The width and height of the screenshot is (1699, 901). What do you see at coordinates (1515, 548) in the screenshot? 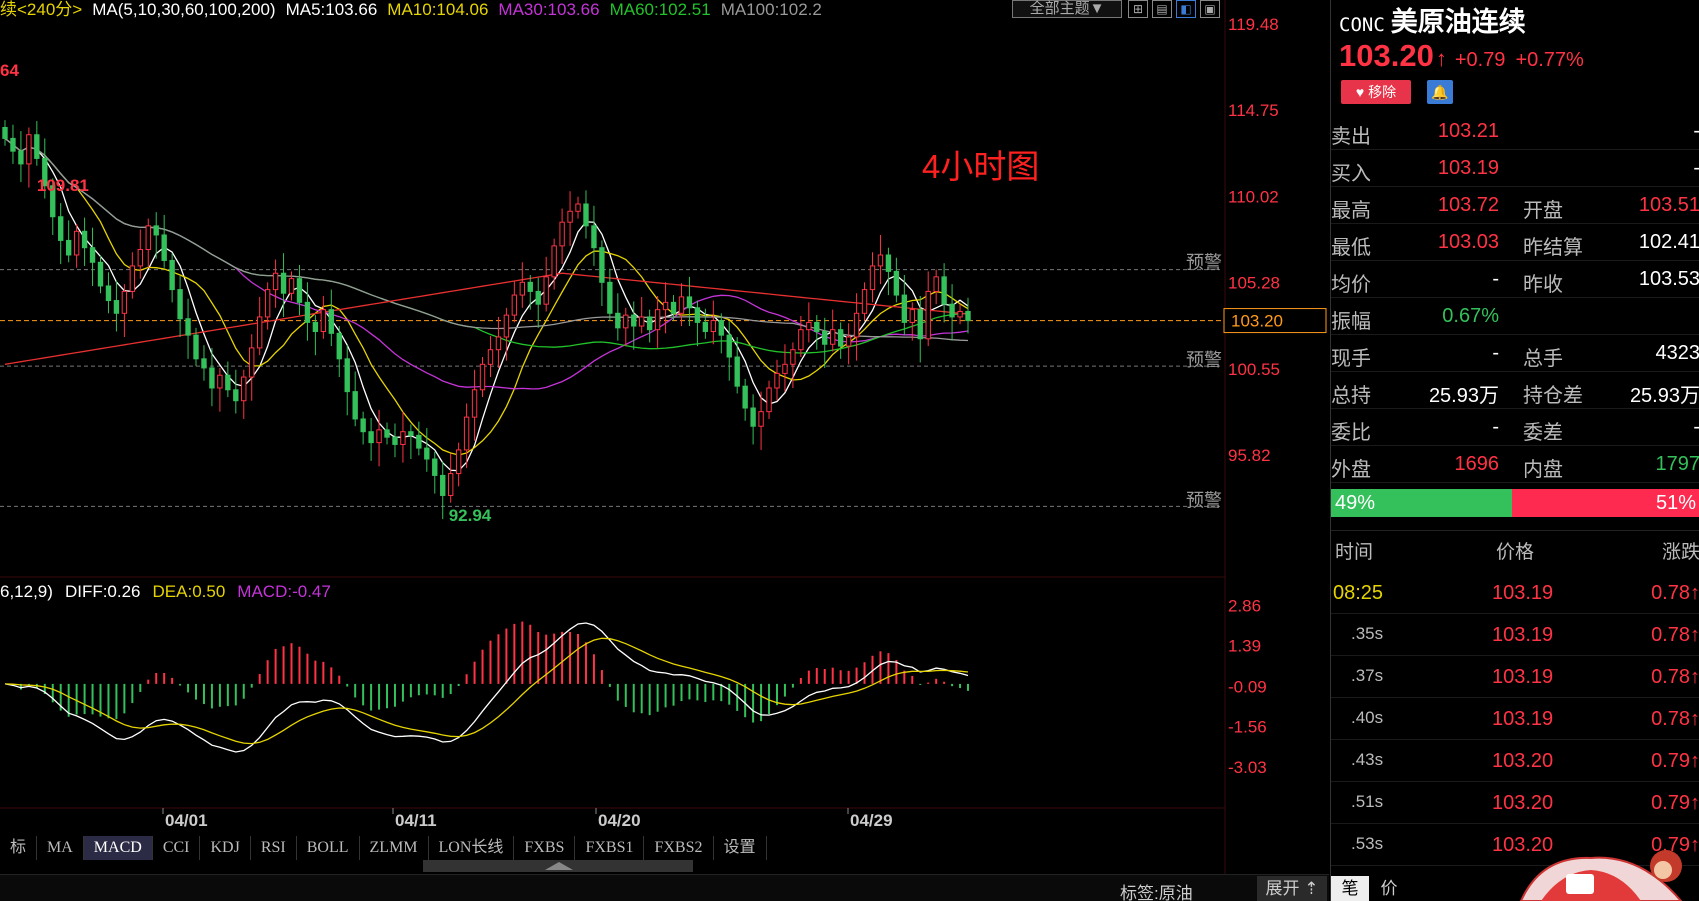
I see `ticks-header: 时间 价格 涨跌` at bounding box center [1515, 548].